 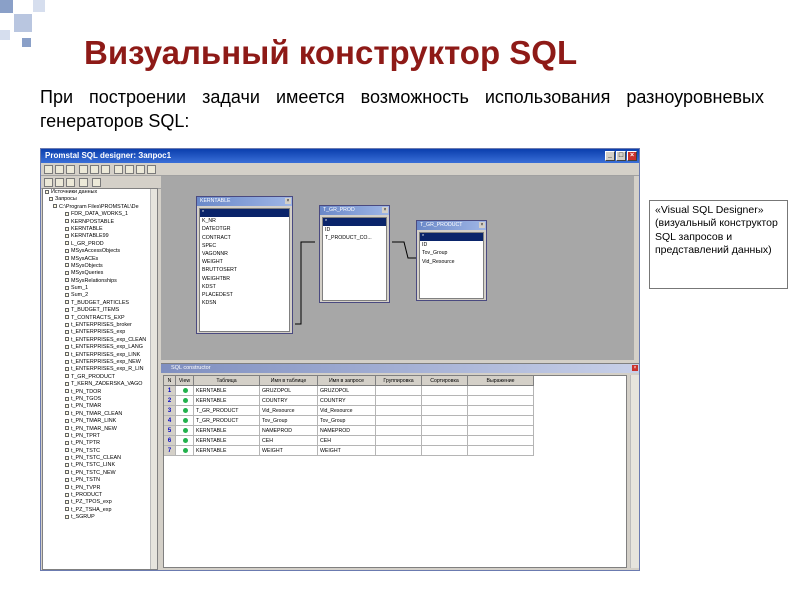 I want to click on table-field: KDST, so click(x=244, y=287).